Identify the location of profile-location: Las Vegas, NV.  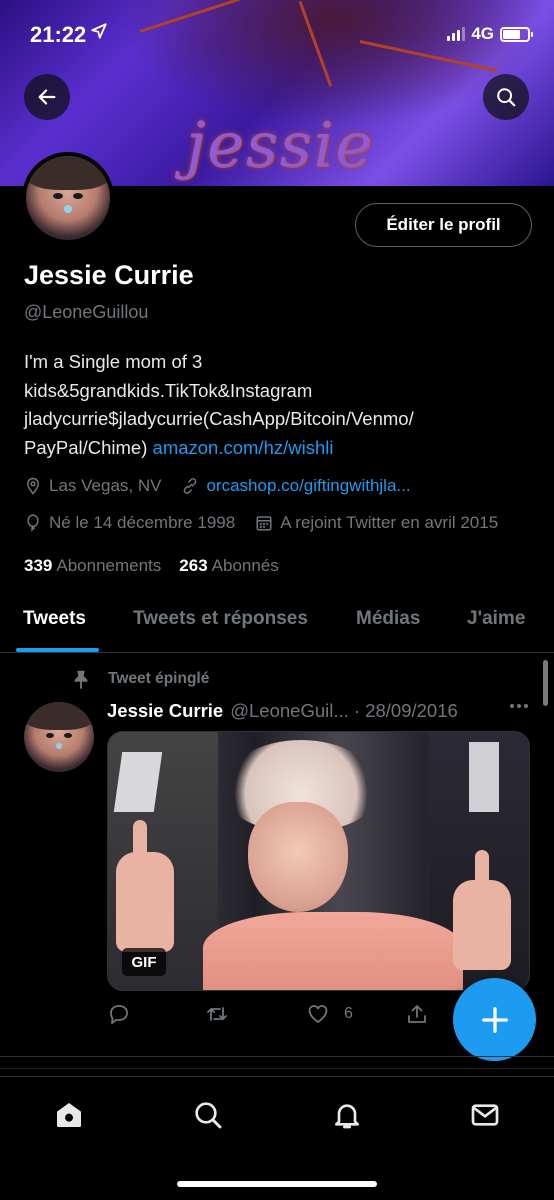
(105, 485).